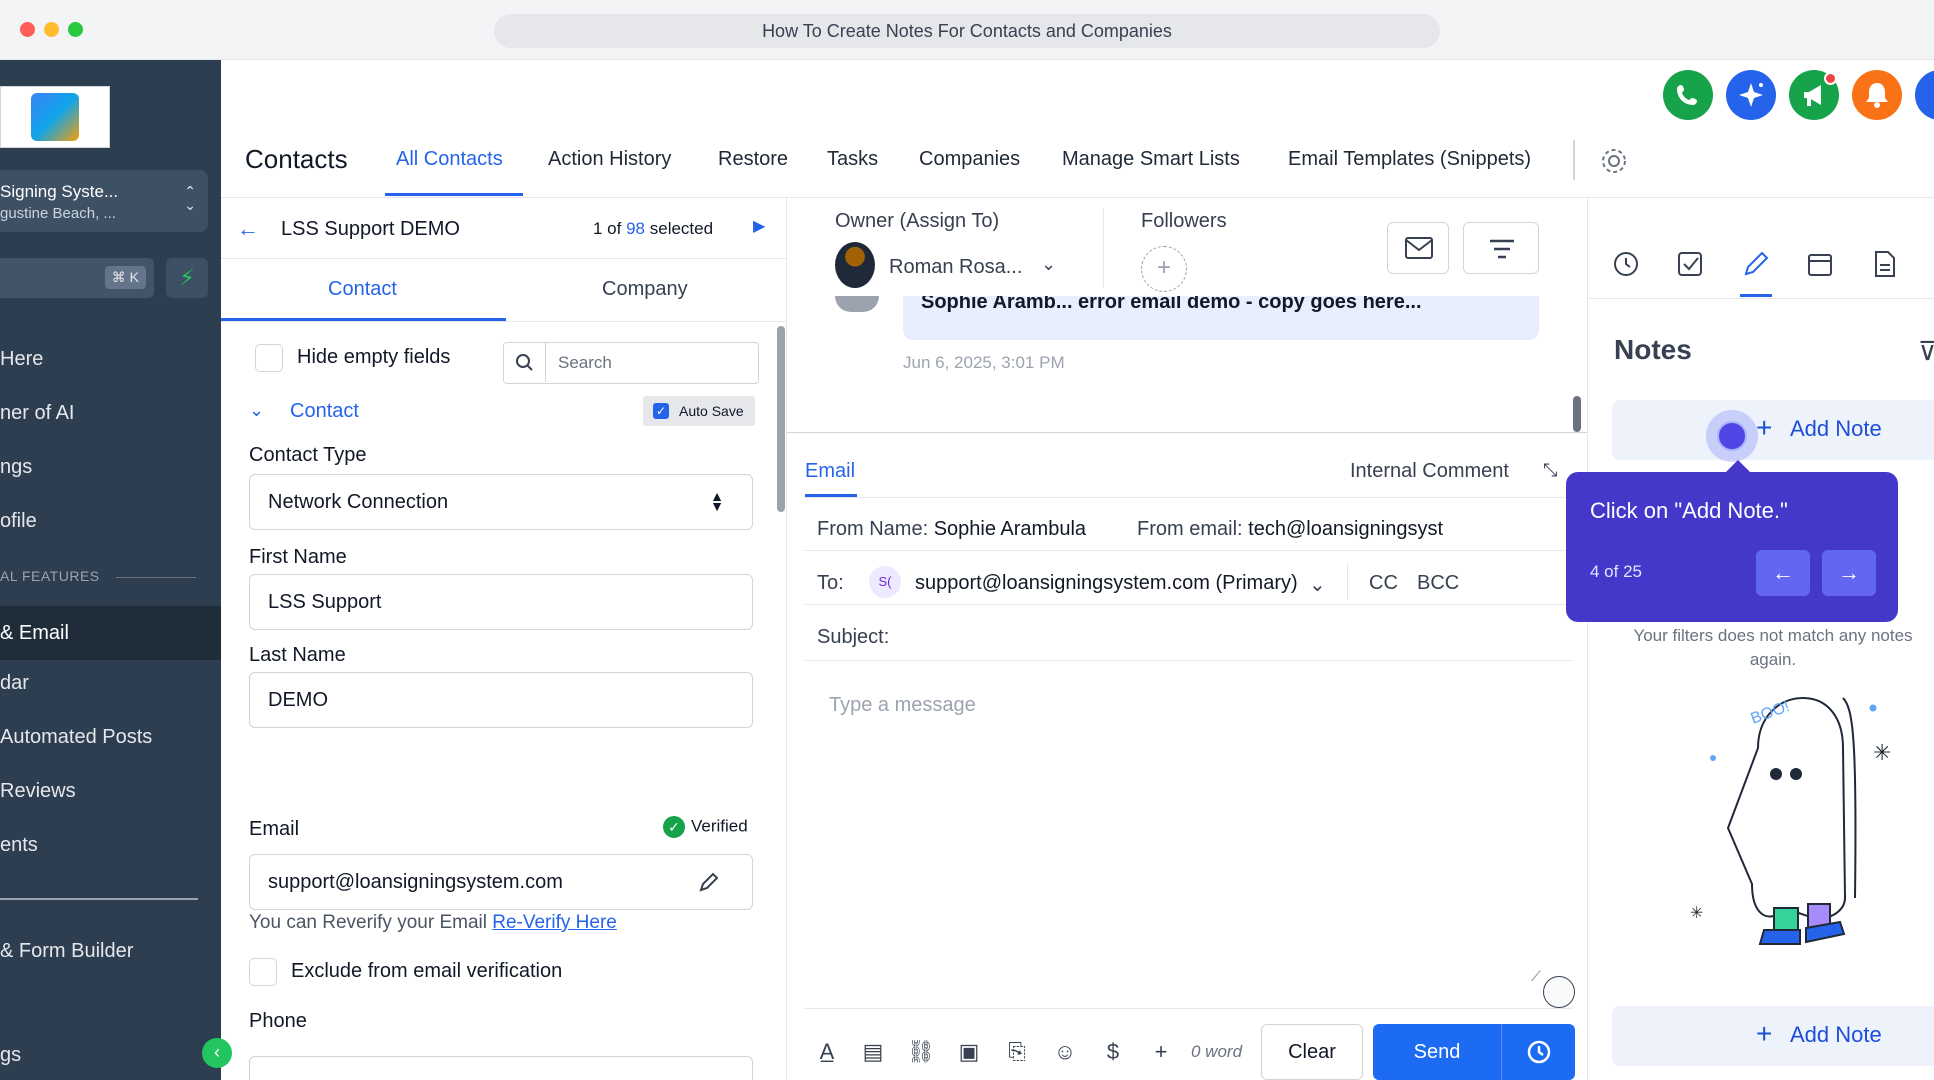  Describe the element at coordinates (1065, 1052) in the screenshot. I see `emoji-icon: ☺` at that location.